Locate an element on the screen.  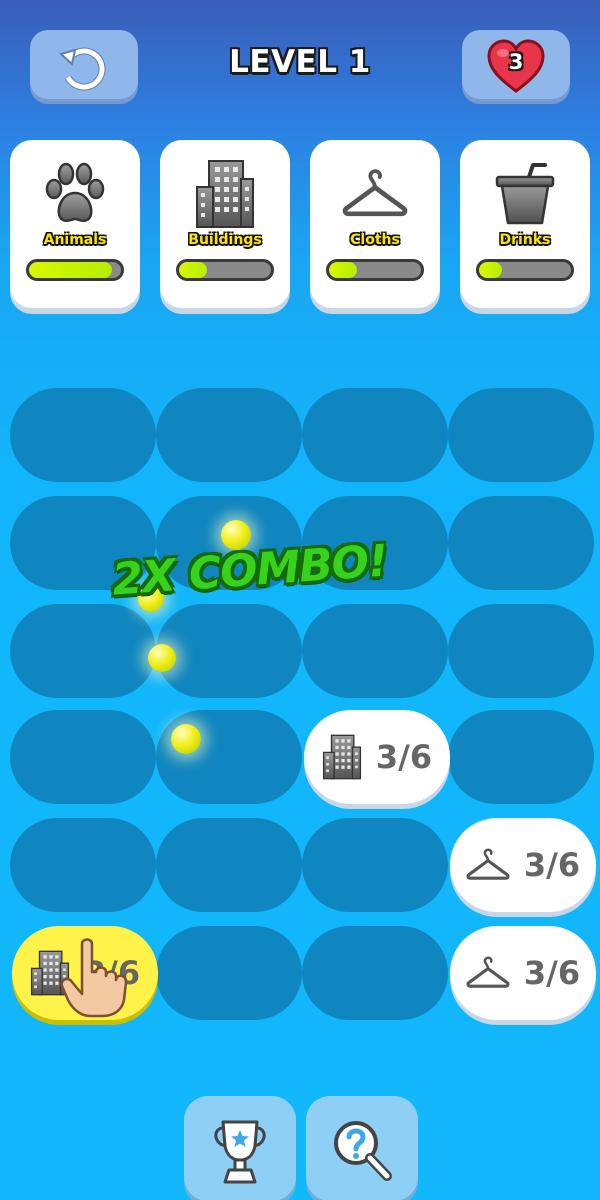
restart-icon is located at coordinates (82, 69).